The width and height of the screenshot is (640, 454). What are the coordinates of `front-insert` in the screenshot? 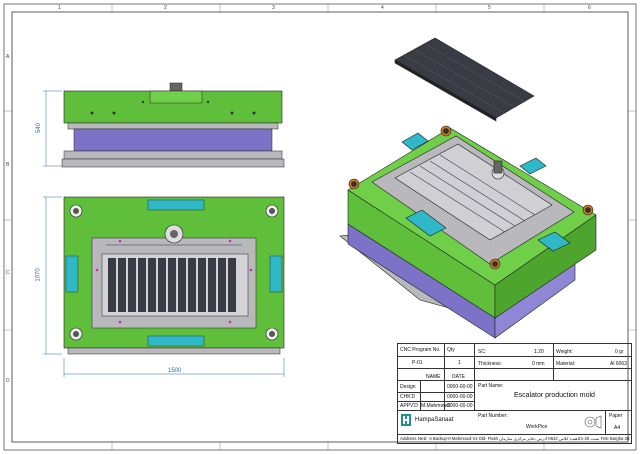 It's located at (173, 140).